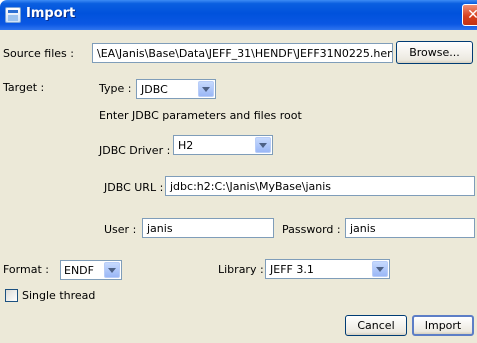  I want to click on type-select: JDBC, so click(176, 89).